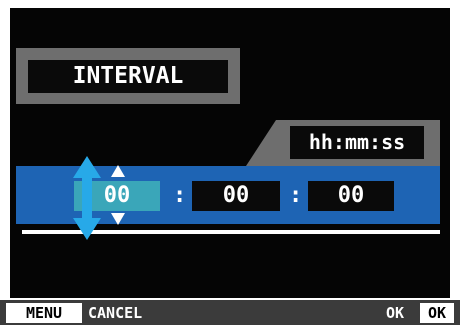  What do you see at coordinates (351, 196) in the screenshot?
I see `seconds-field: 00` at bounding box center [351, 196].